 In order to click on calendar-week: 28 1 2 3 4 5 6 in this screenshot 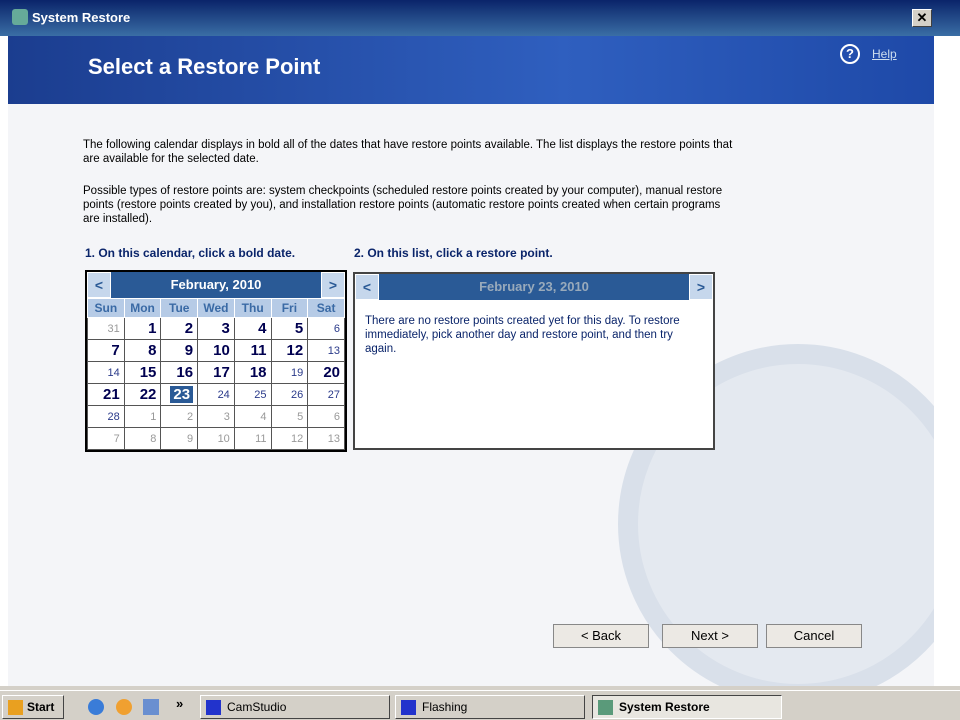, I will do `click(216, 416)`.